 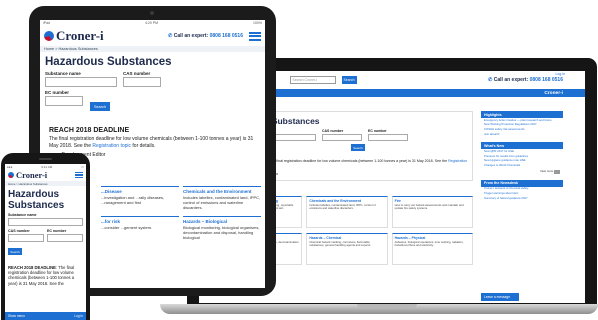 What do you see at coordinates (522, 134) in the screenshot?
I see `sidebar-link: Join aboard!` at bounding box center [522, 134].